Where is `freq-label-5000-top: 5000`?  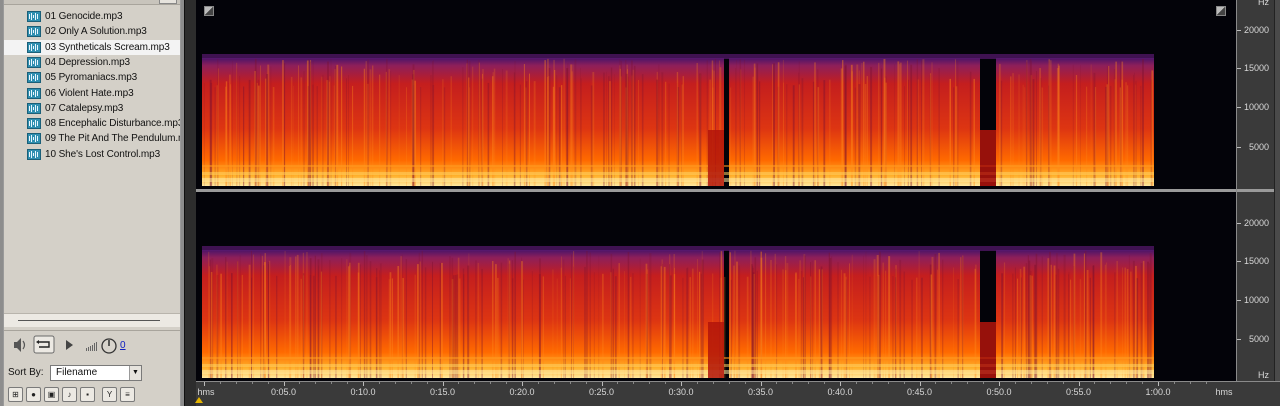
freq-label-5000-top: 5000 is located at coordinates (1258, 147).